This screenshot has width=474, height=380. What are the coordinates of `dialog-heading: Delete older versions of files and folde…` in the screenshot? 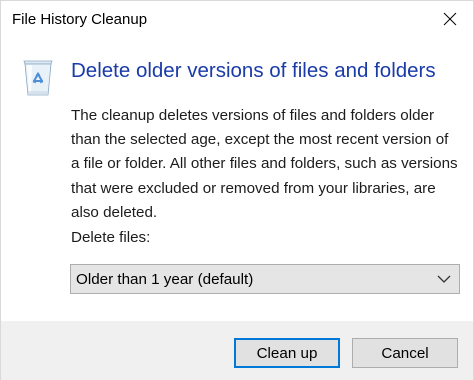 It's located at (253, 70).